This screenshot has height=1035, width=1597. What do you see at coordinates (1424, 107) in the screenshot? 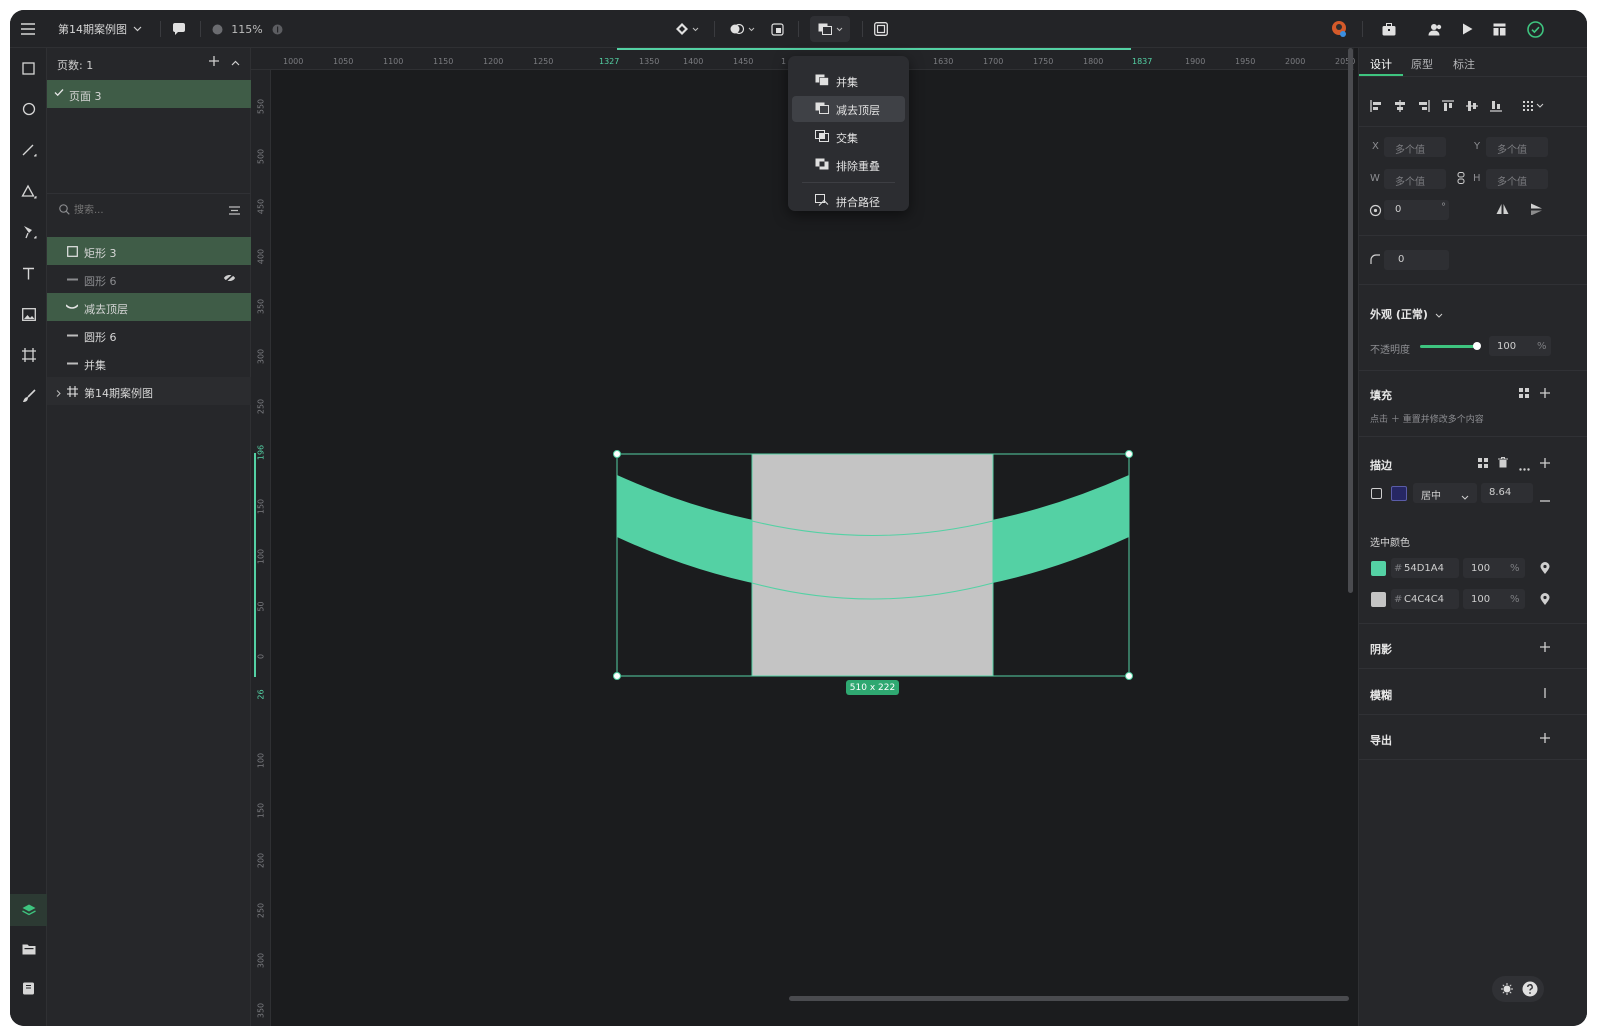
I see `align-right-icon` at bounding box center [1424, 107].